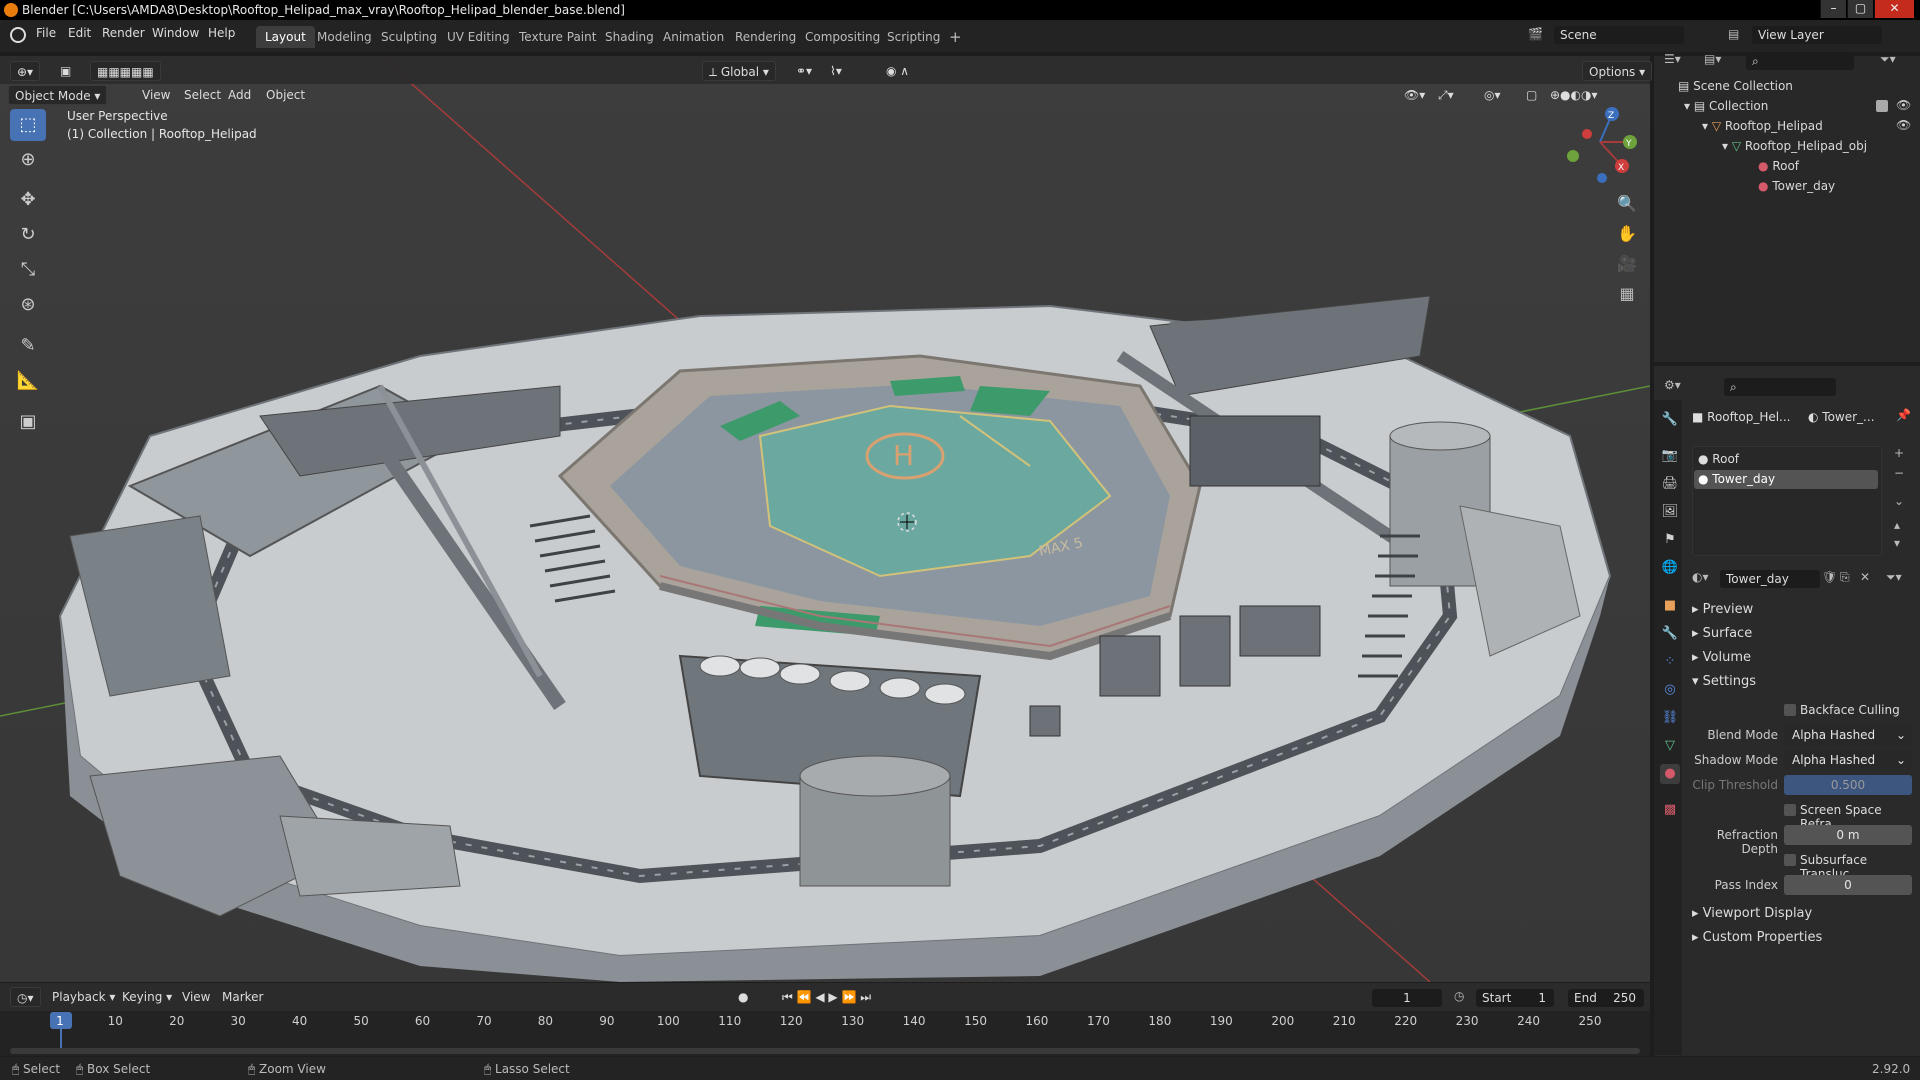 The height and width of the screenshot is (1080, 1920). Describe the element at coordinates (1718, 459) in the screenshot. I see `material-slot-roof: ● Roof` at that location.